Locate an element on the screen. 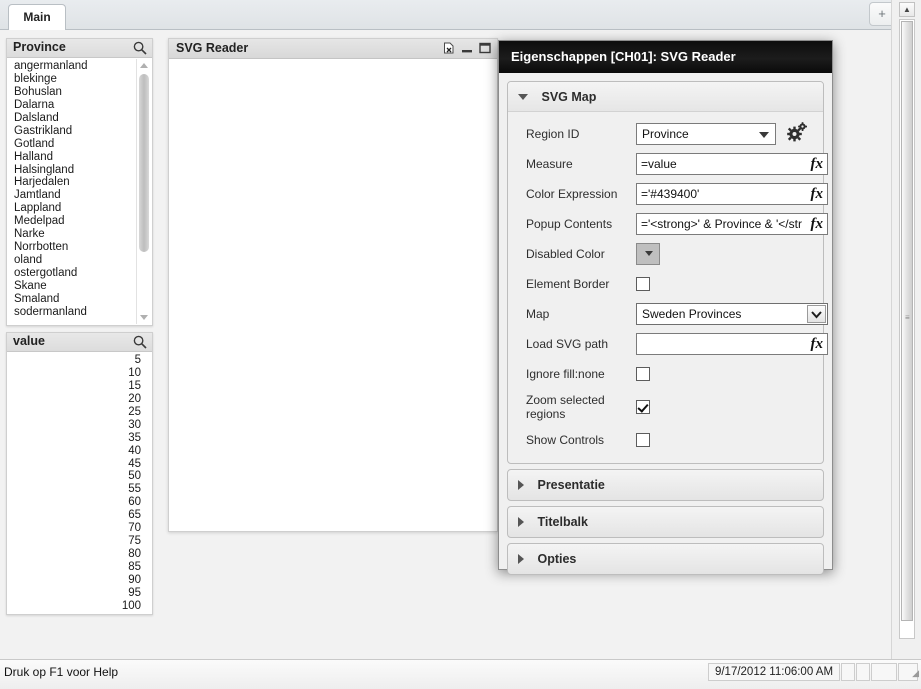 The width and height of the screenshot is (921, 689). load-svg-path-input: fx is located at coordinates (732, 344).